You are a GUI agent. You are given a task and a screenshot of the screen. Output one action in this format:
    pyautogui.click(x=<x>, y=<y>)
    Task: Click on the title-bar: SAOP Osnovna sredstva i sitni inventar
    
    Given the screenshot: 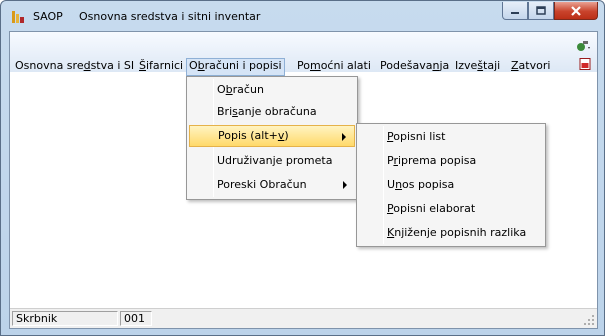 What is the action you would take?
    pyautogui.click(x=302, y=16)
    